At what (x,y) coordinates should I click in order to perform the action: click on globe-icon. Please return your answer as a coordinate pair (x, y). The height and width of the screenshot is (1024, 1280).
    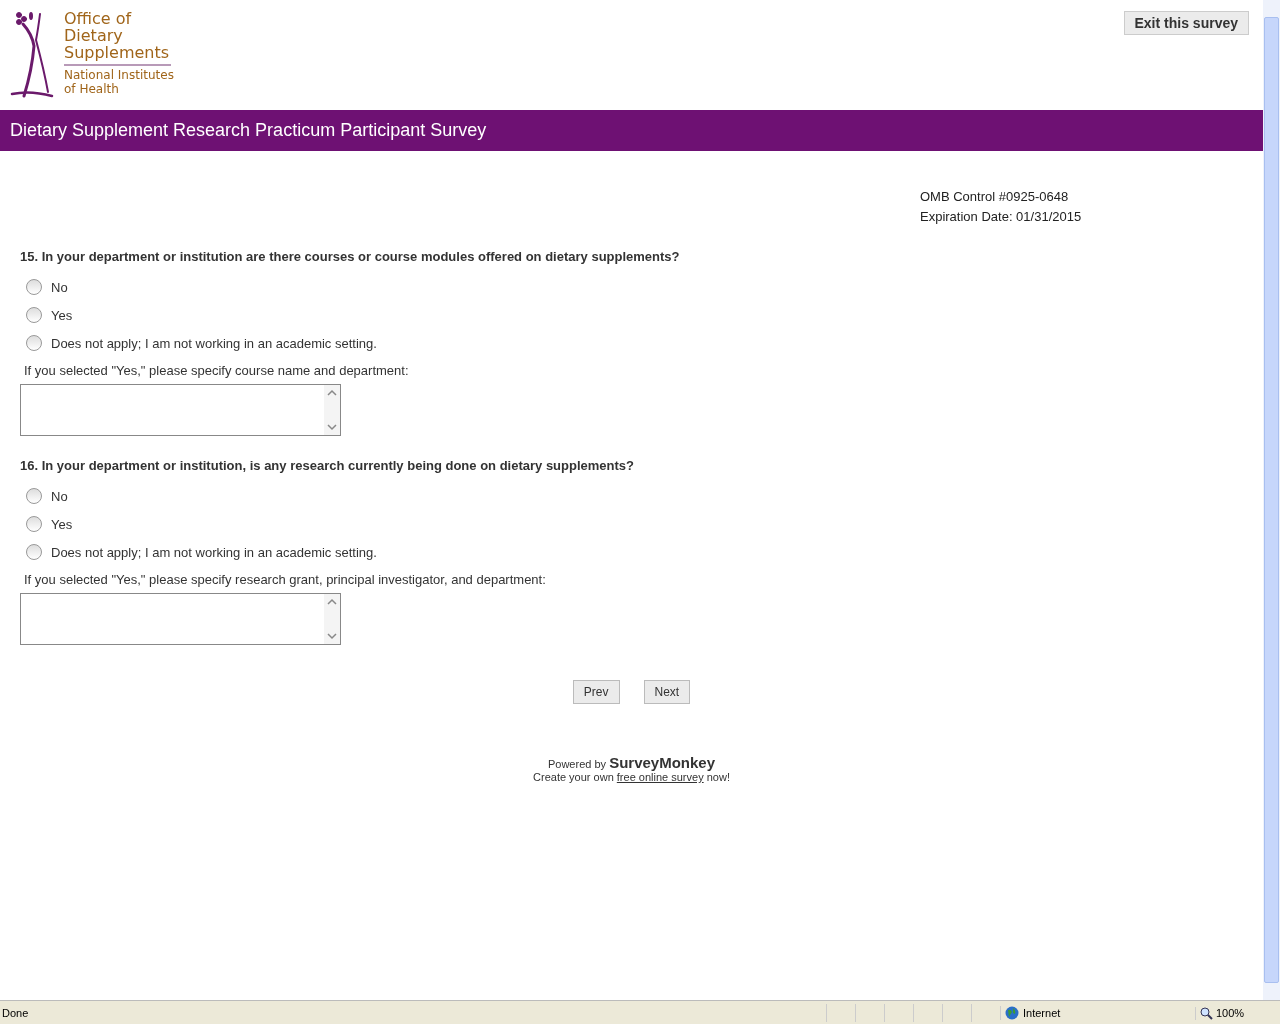
    Looking at the image, I should click on (1012, 1013).